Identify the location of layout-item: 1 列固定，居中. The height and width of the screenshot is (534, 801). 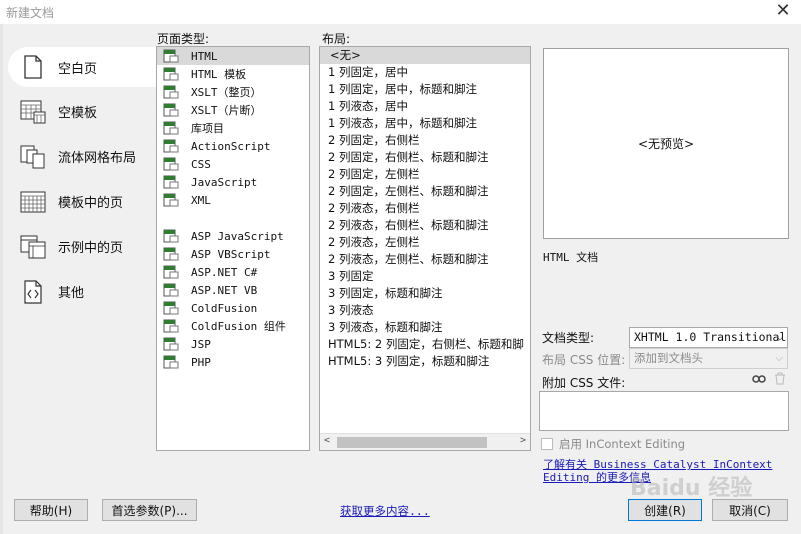
(425, 72).